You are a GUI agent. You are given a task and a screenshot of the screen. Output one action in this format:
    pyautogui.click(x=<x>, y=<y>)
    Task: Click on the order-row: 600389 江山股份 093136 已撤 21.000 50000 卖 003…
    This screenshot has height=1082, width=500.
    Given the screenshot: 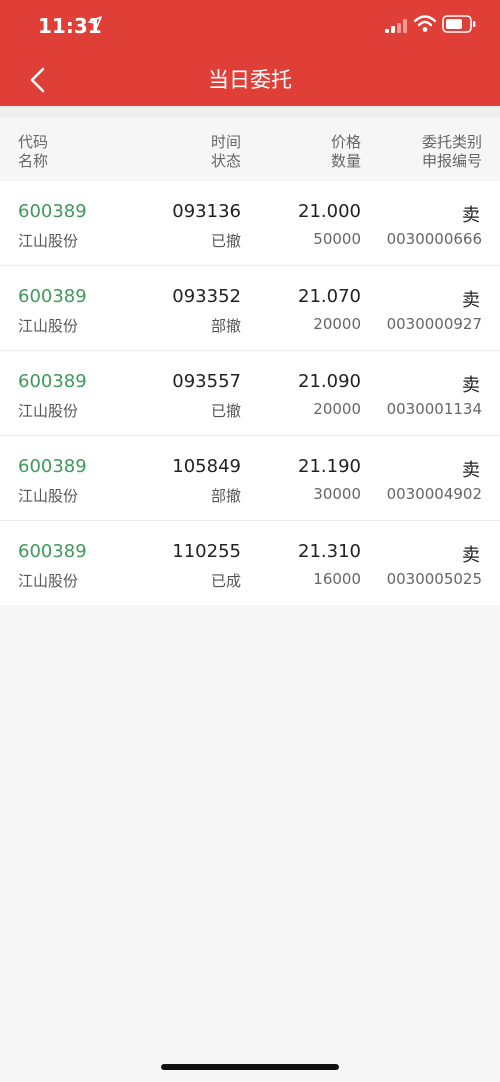 What is the action you would take?
    pyautogui.click(x=250, y=223)
    